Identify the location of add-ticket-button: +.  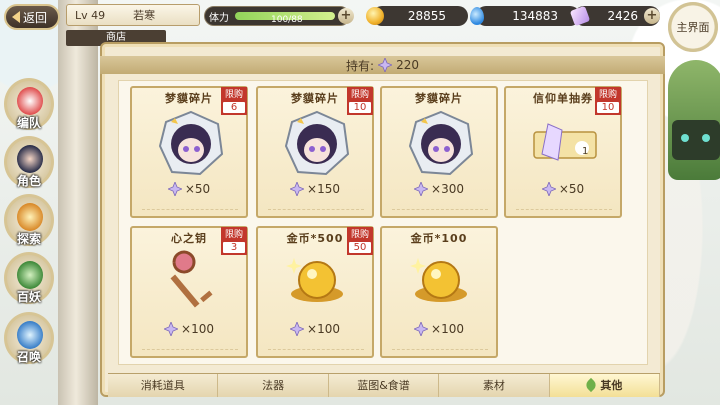
(652, 16).